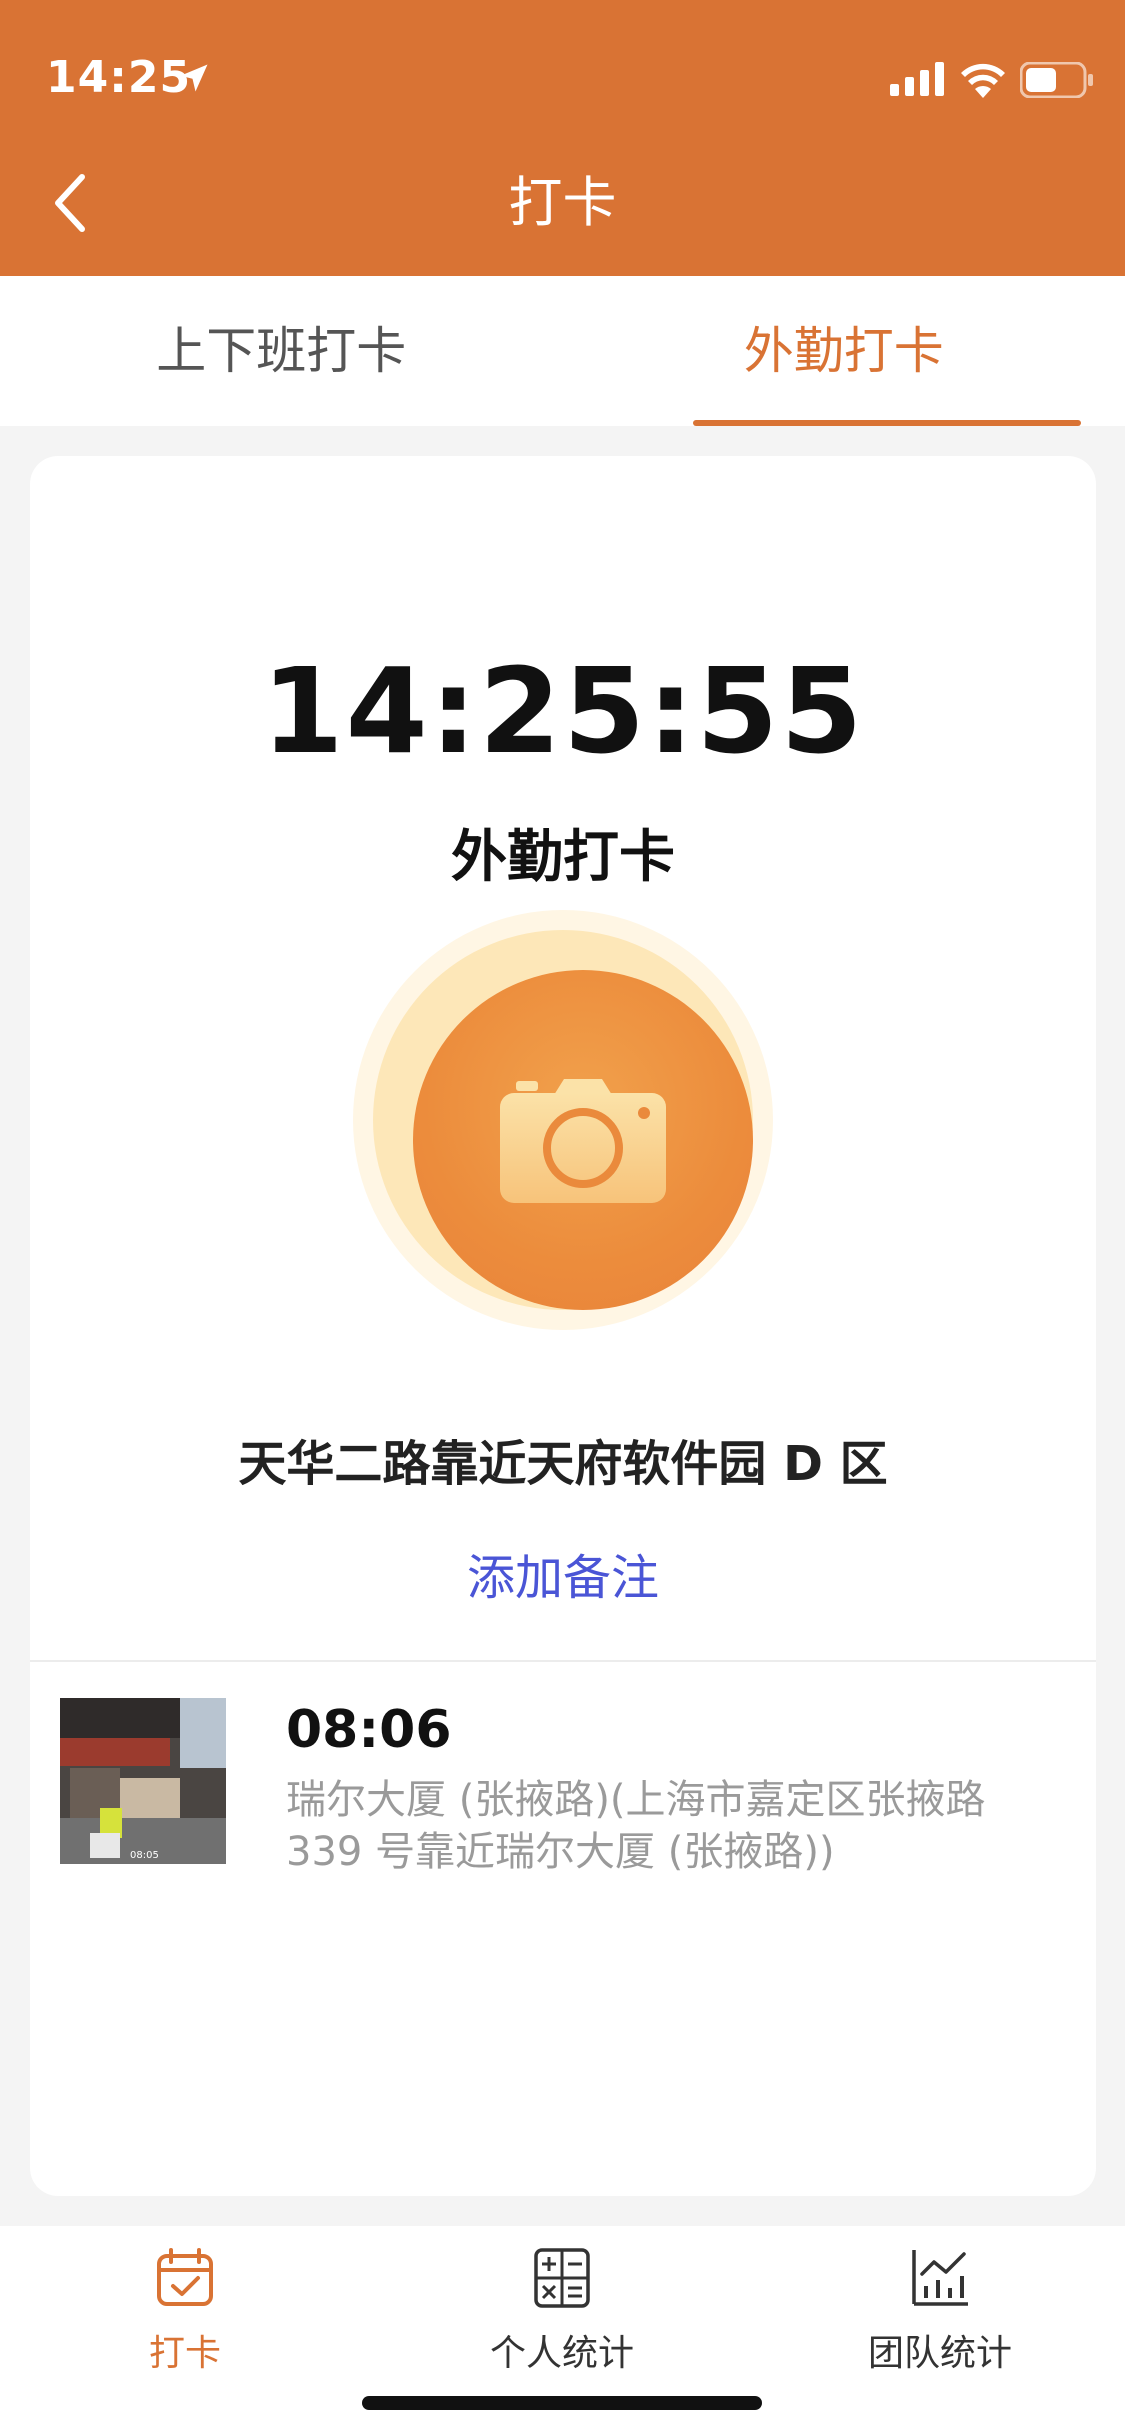  I want to click on punch-camera-button, so click(563, 1120).